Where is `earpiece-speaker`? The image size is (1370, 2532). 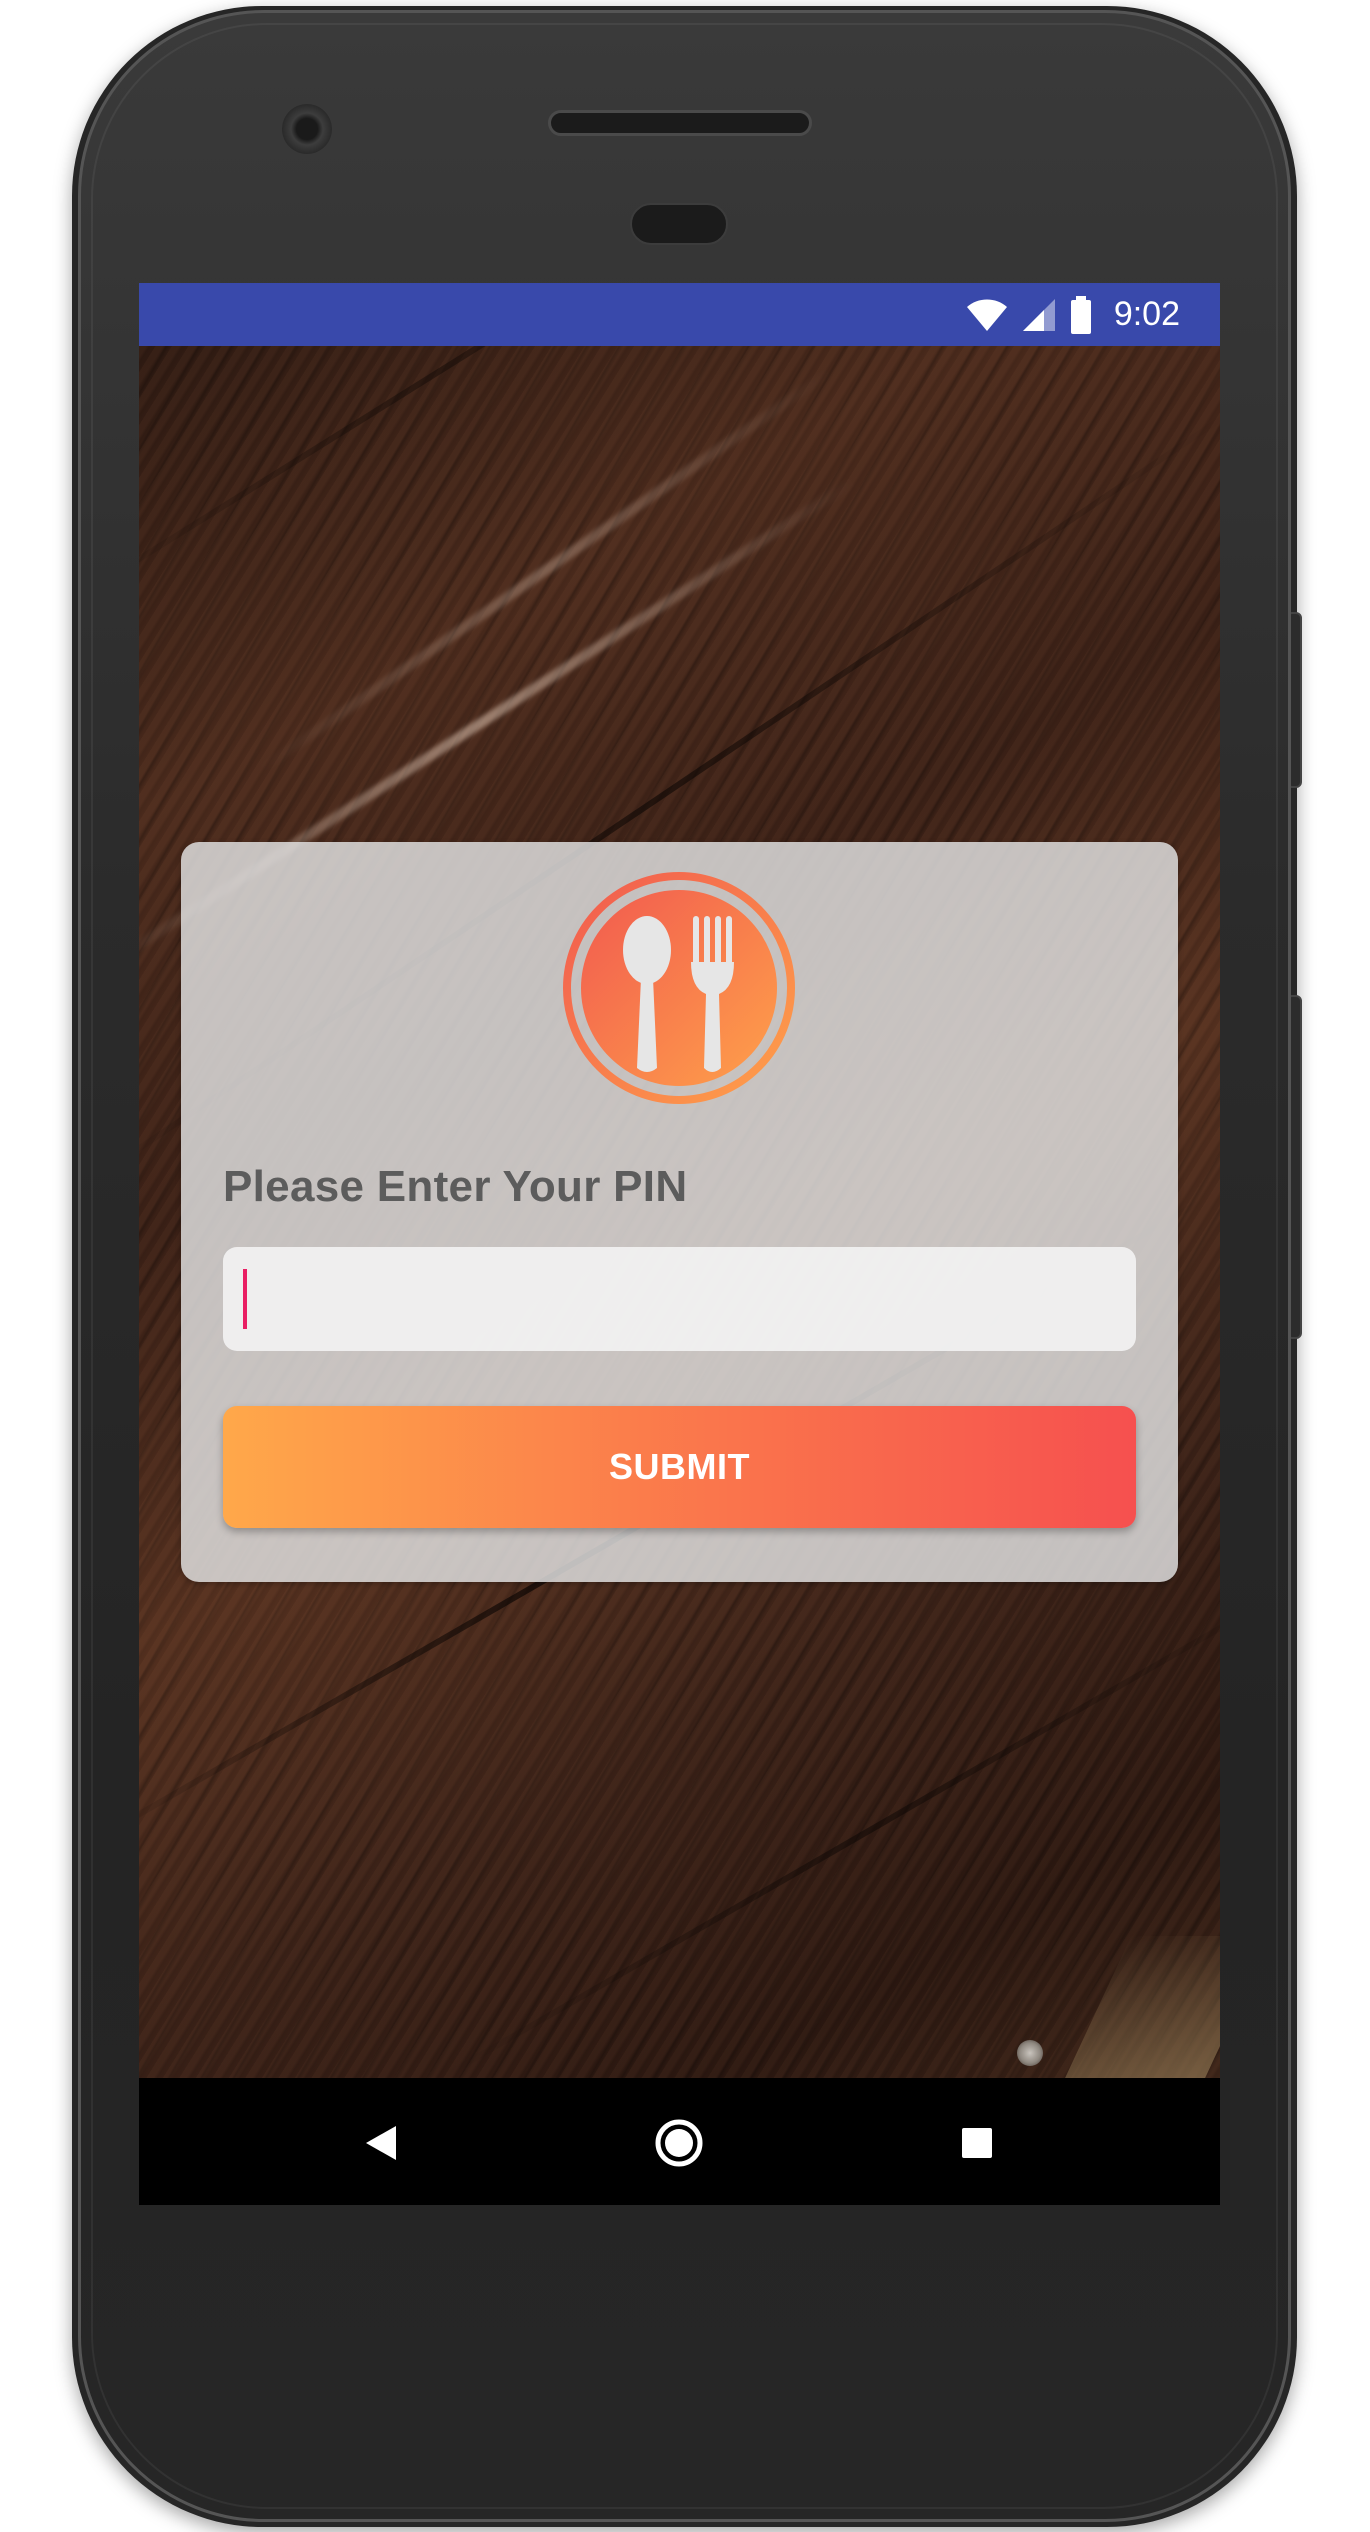
earpiece-speaker is located at coordinates (680, 123).